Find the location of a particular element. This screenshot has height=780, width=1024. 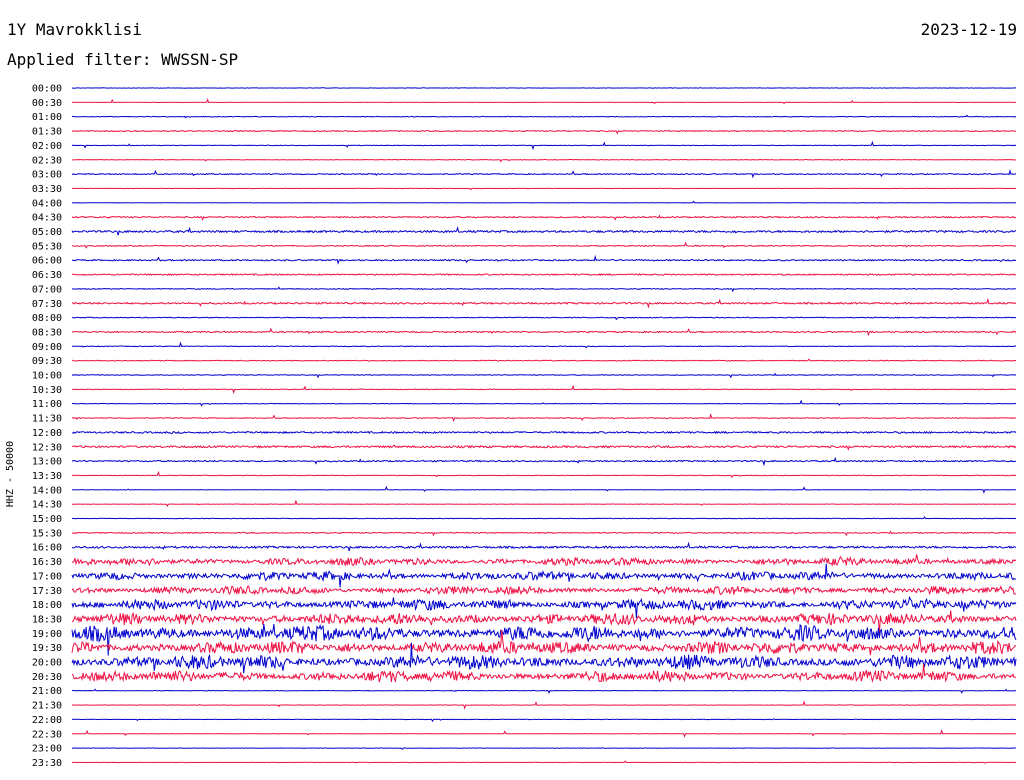

time-tick-label: 04:00 is located at coordinates (47, 203).